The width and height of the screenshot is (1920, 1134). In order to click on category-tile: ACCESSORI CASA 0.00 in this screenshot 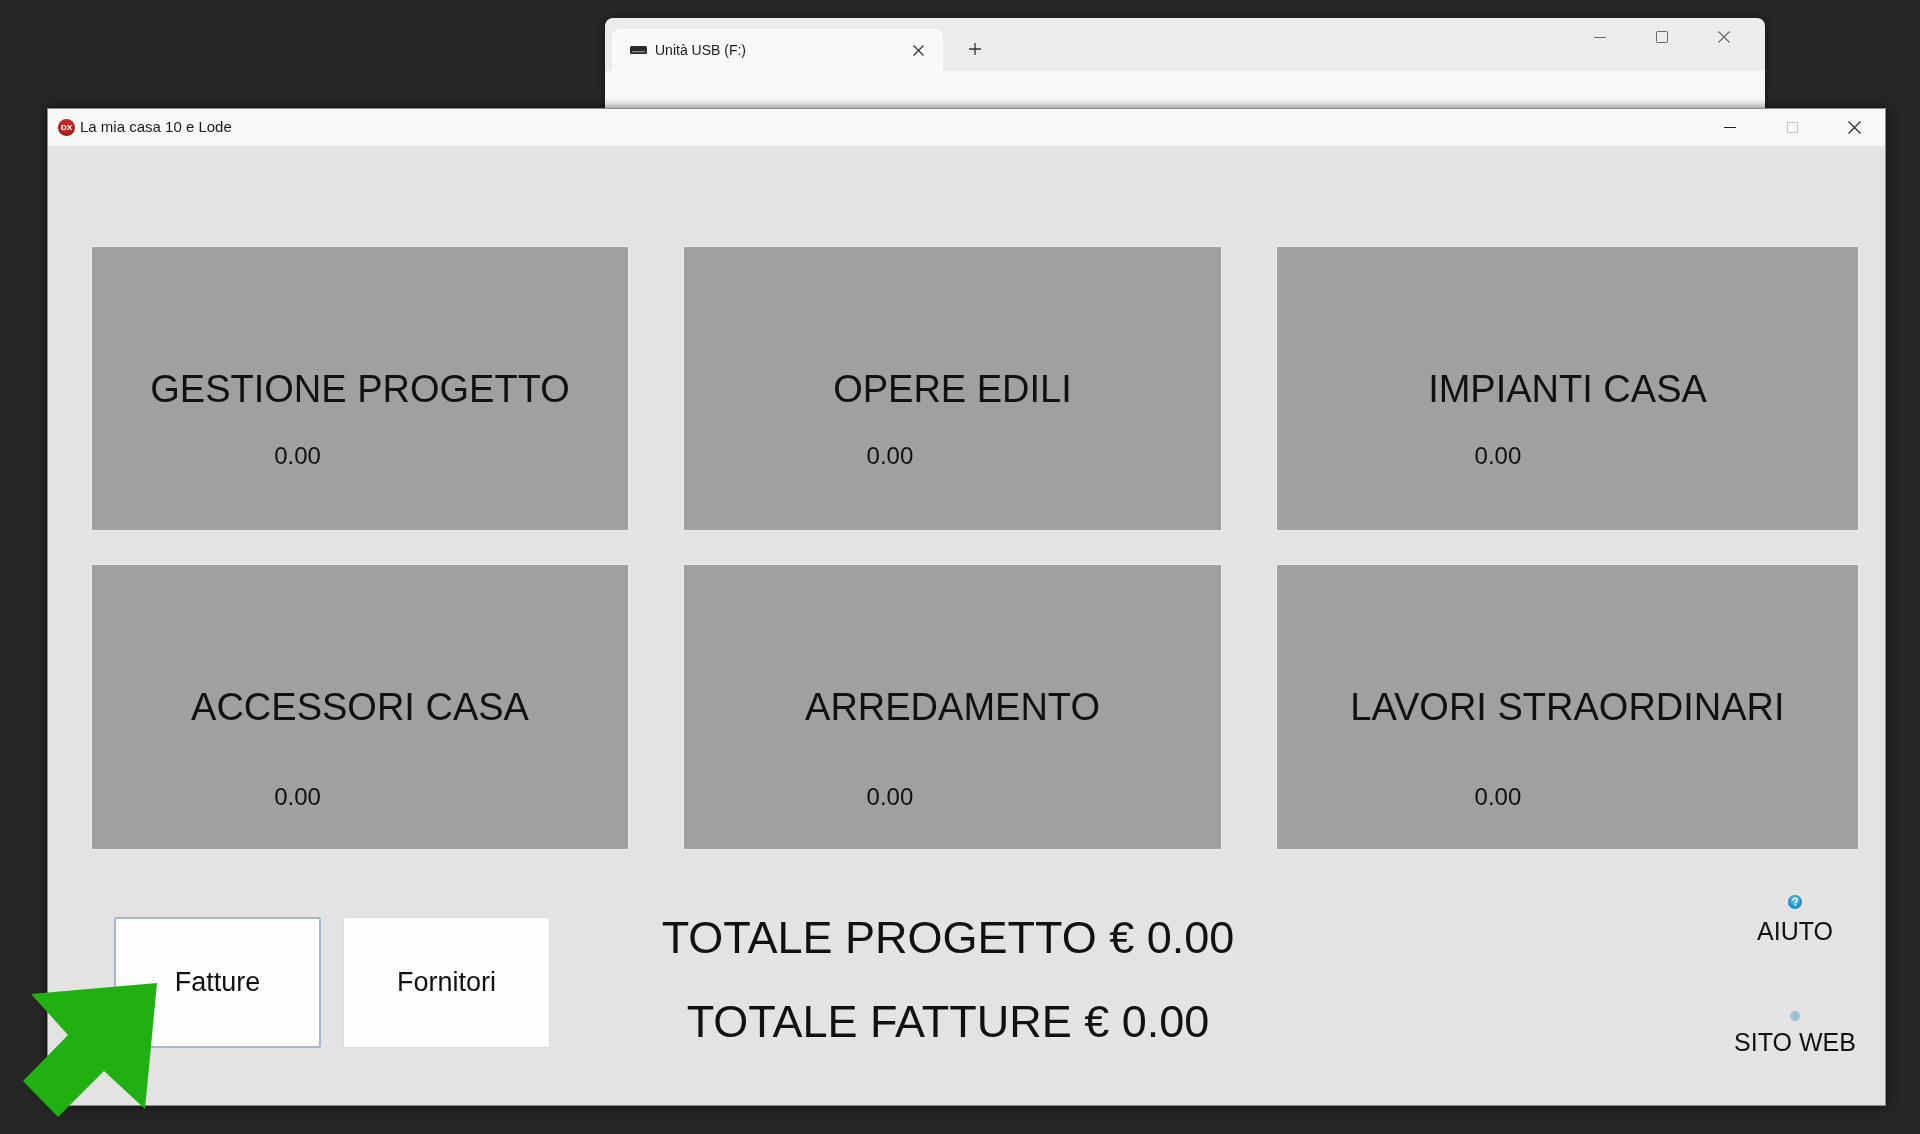, I will do `click(360, 707)`.